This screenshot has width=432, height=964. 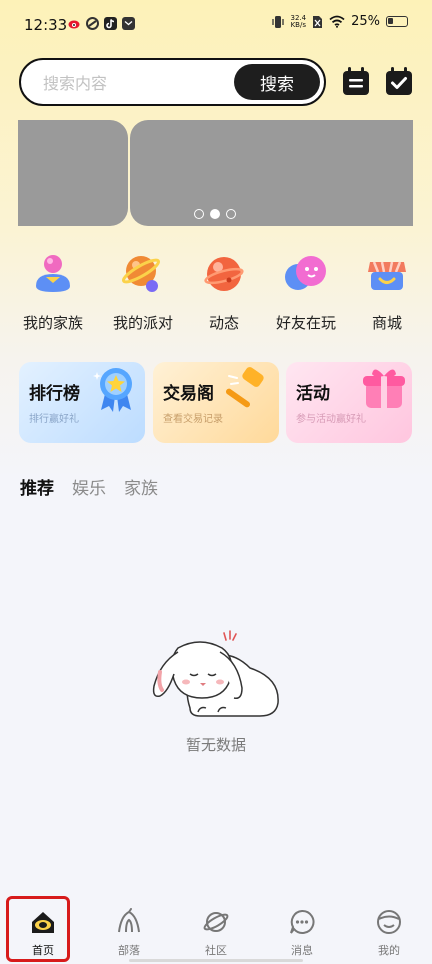 What do you see at coordinates (305, 273) in the screenshot?
I see `friends-playing-icon` at bounding box center [305, 273].